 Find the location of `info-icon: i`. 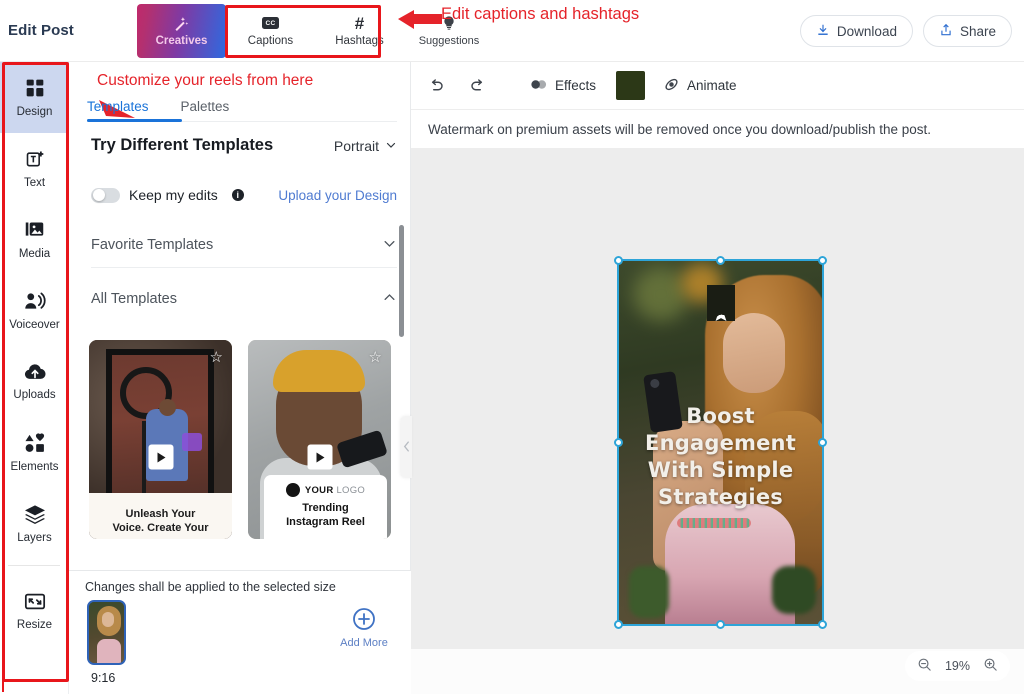

info-icon: i is located at coordinates (237, 195).